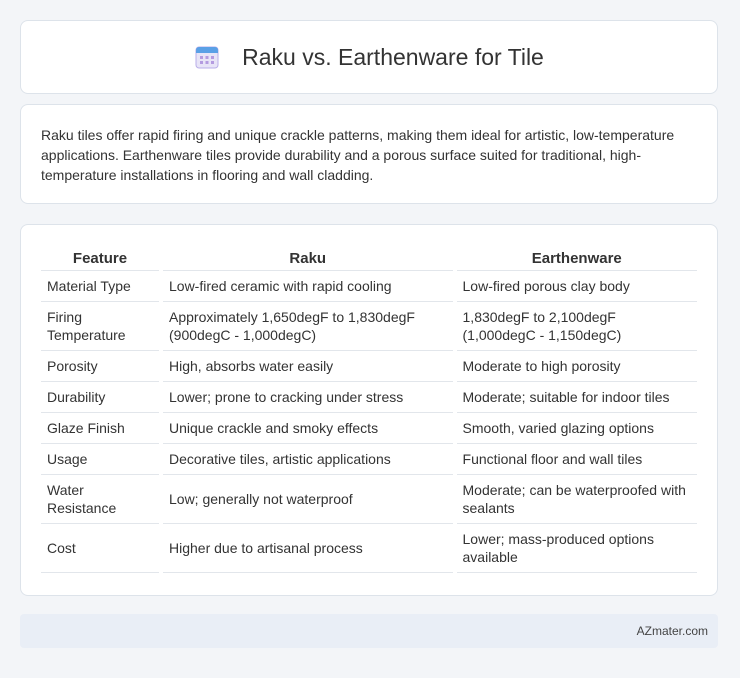 Image resolution: width=740 pixels, height=678 pixels. I want to click on feature-cell: Water Resistance, so click(100, 499).